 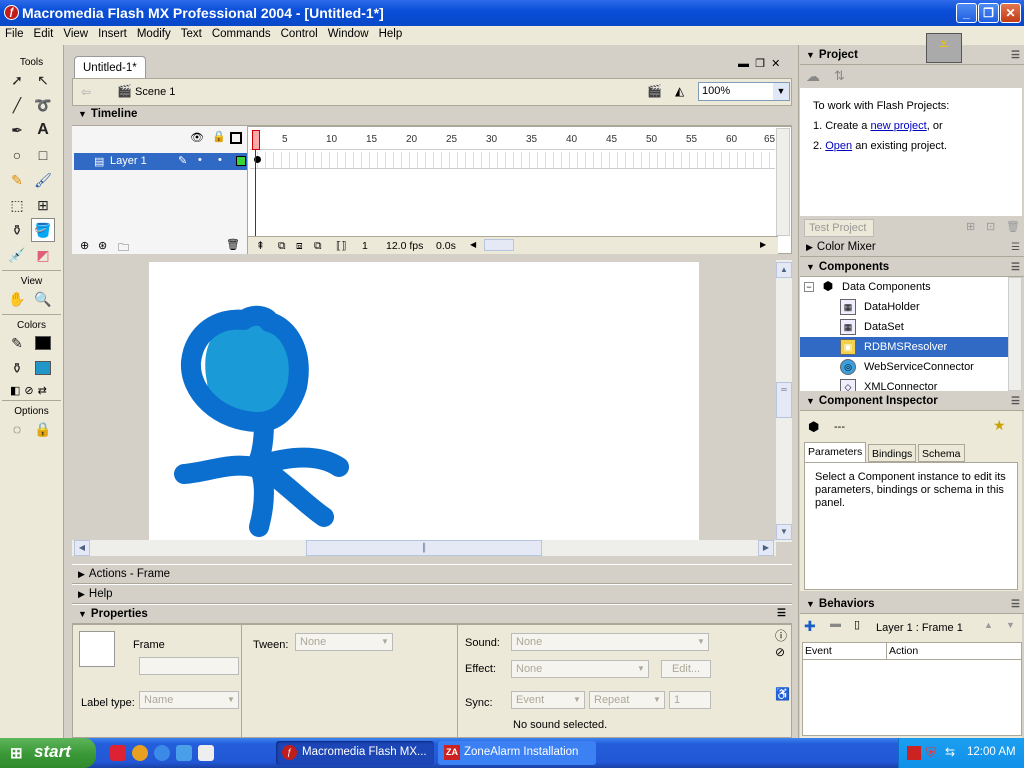 What do you see at coordinates (990, 226) in the screenshot?
I see `project-new-icon: ⊡` at bounding box center [990, 226].